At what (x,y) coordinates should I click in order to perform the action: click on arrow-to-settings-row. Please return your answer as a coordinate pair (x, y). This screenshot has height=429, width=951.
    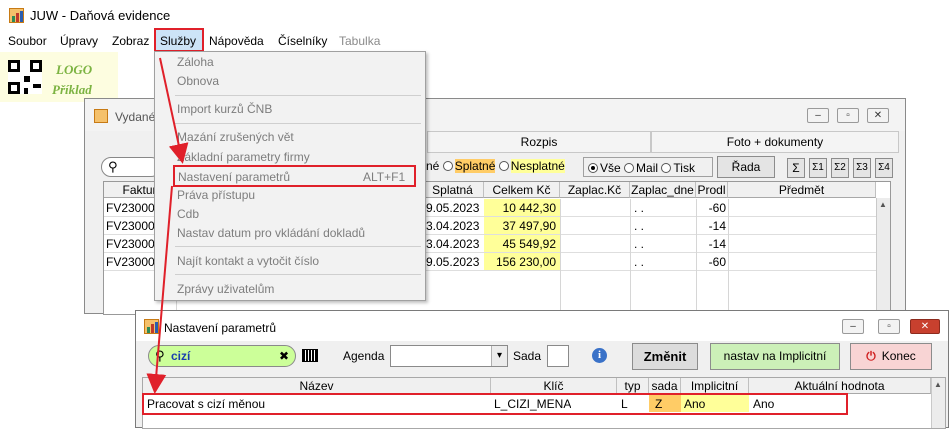
    Looking at the image, I should click on (159, 289).